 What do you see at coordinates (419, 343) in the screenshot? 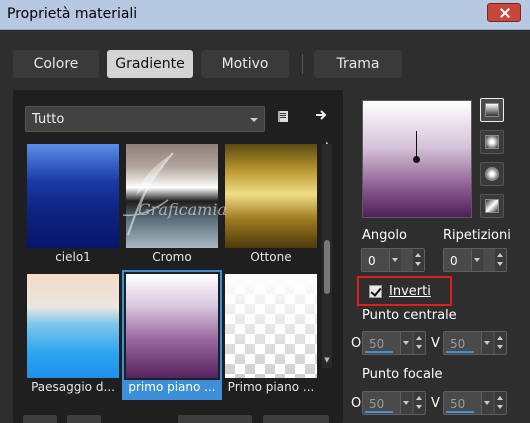
I see `center-o-spin-arrows` at bounding box center [419, 343].